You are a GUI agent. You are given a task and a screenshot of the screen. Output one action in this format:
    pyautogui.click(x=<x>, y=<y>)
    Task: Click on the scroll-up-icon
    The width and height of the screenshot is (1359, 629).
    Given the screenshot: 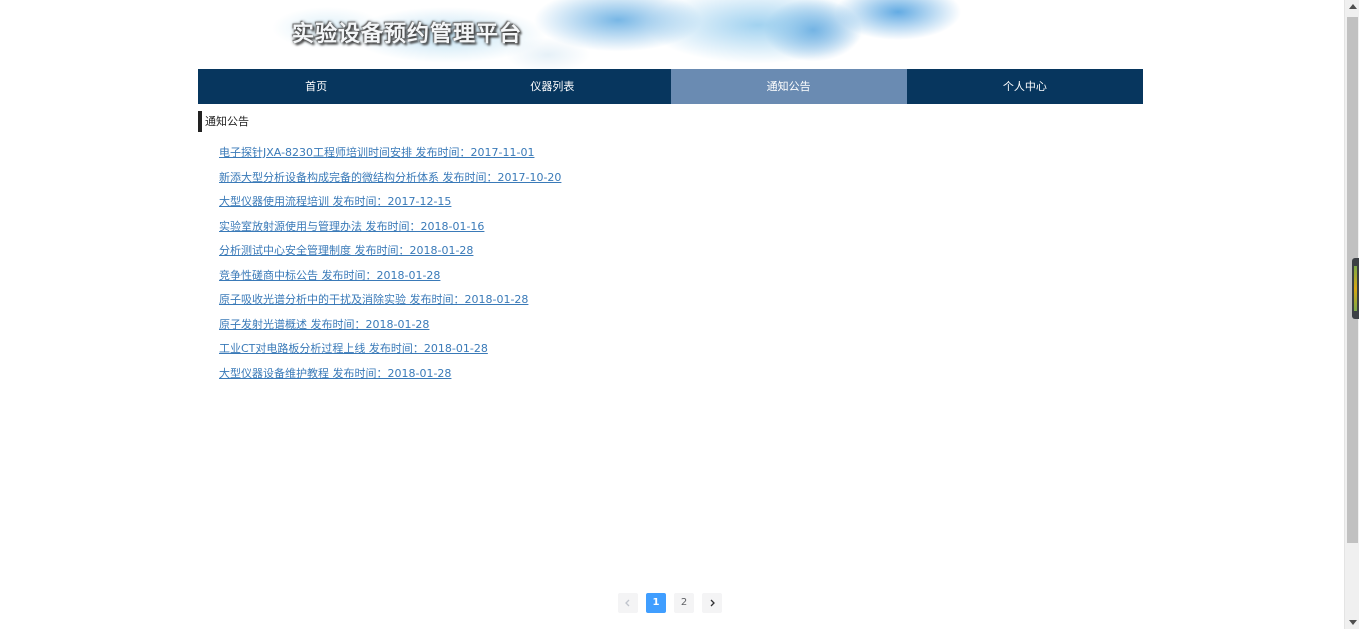 What is the action you would take?
    pyautogui.click(x=1353, y=6)
    